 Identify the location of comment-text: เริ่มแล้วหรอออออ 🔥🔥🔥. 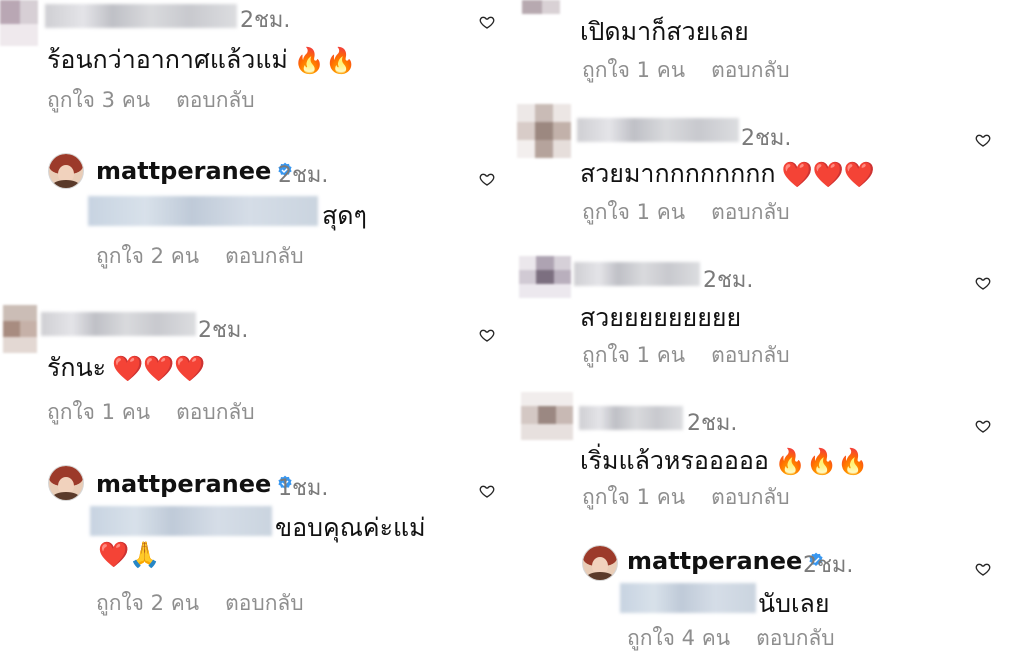
(724, 461).